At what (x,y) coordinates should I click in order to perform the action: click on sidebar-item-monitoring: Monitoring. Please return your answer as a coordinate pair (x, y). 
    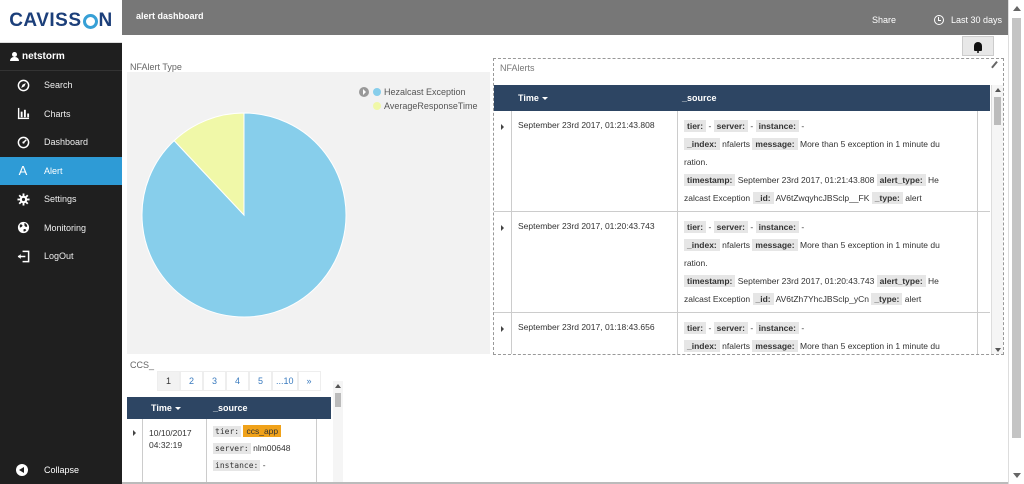
    Looking at the image, I should click on (61, 228).